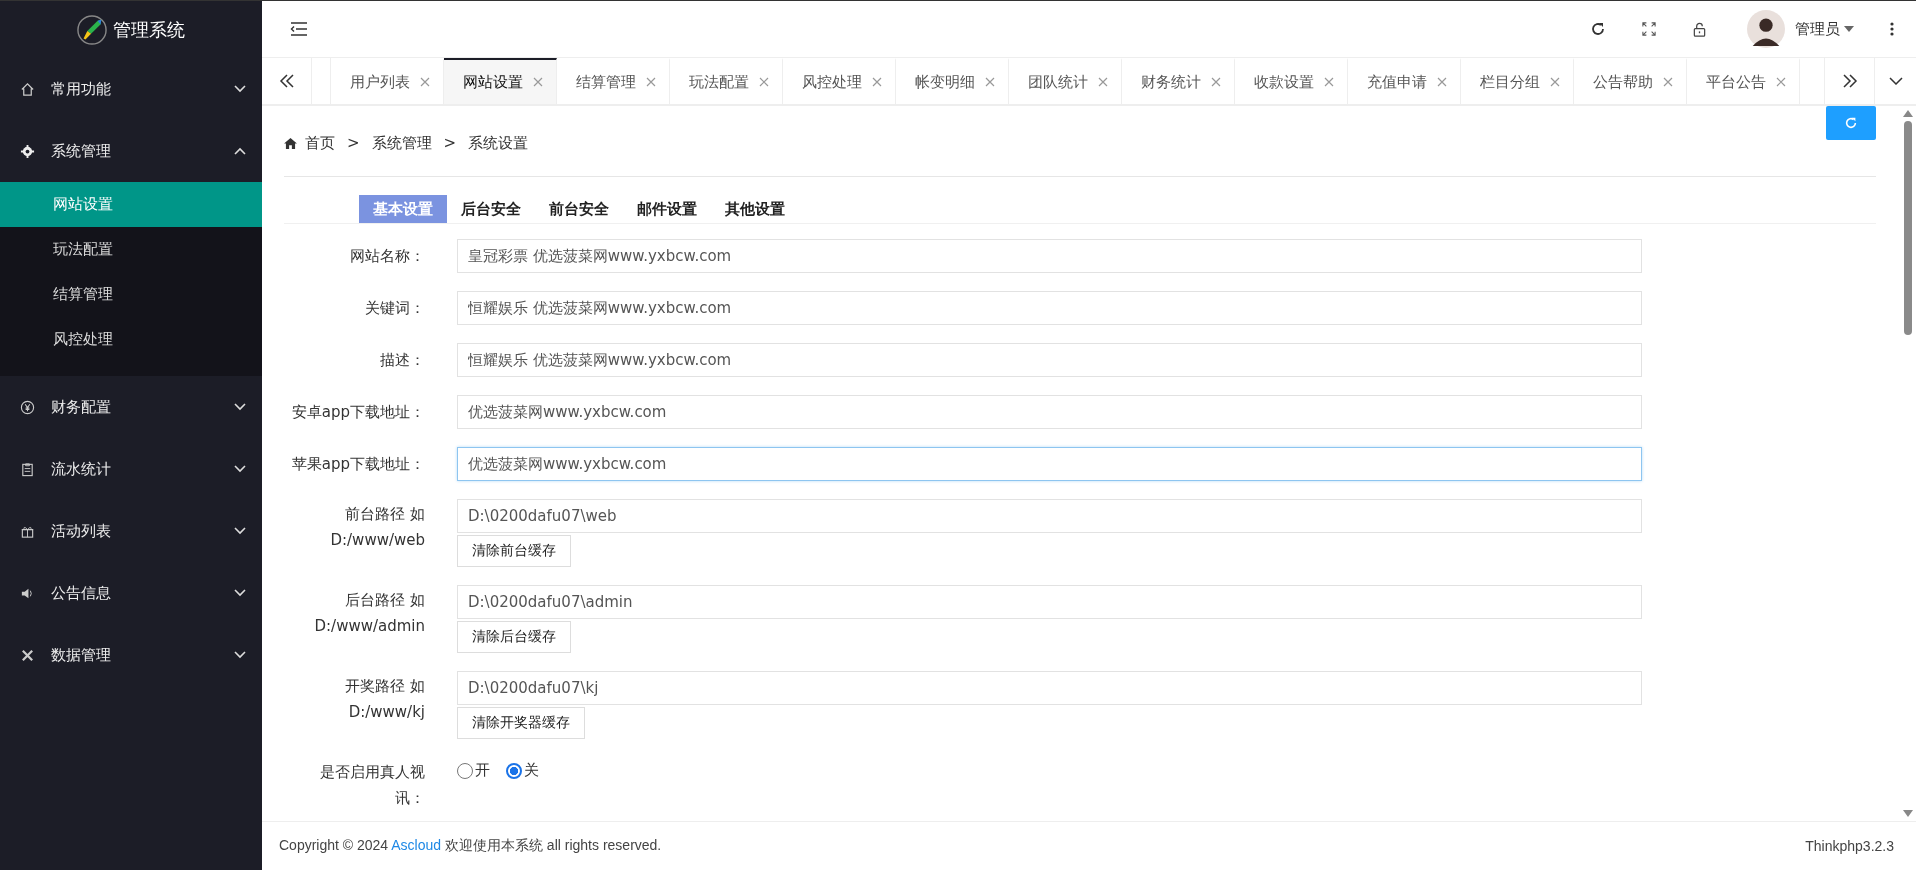 This screenshot has width=1916, height=870. I want to click on clear-cache-button: 清除前台缓存, so click(514, 551).